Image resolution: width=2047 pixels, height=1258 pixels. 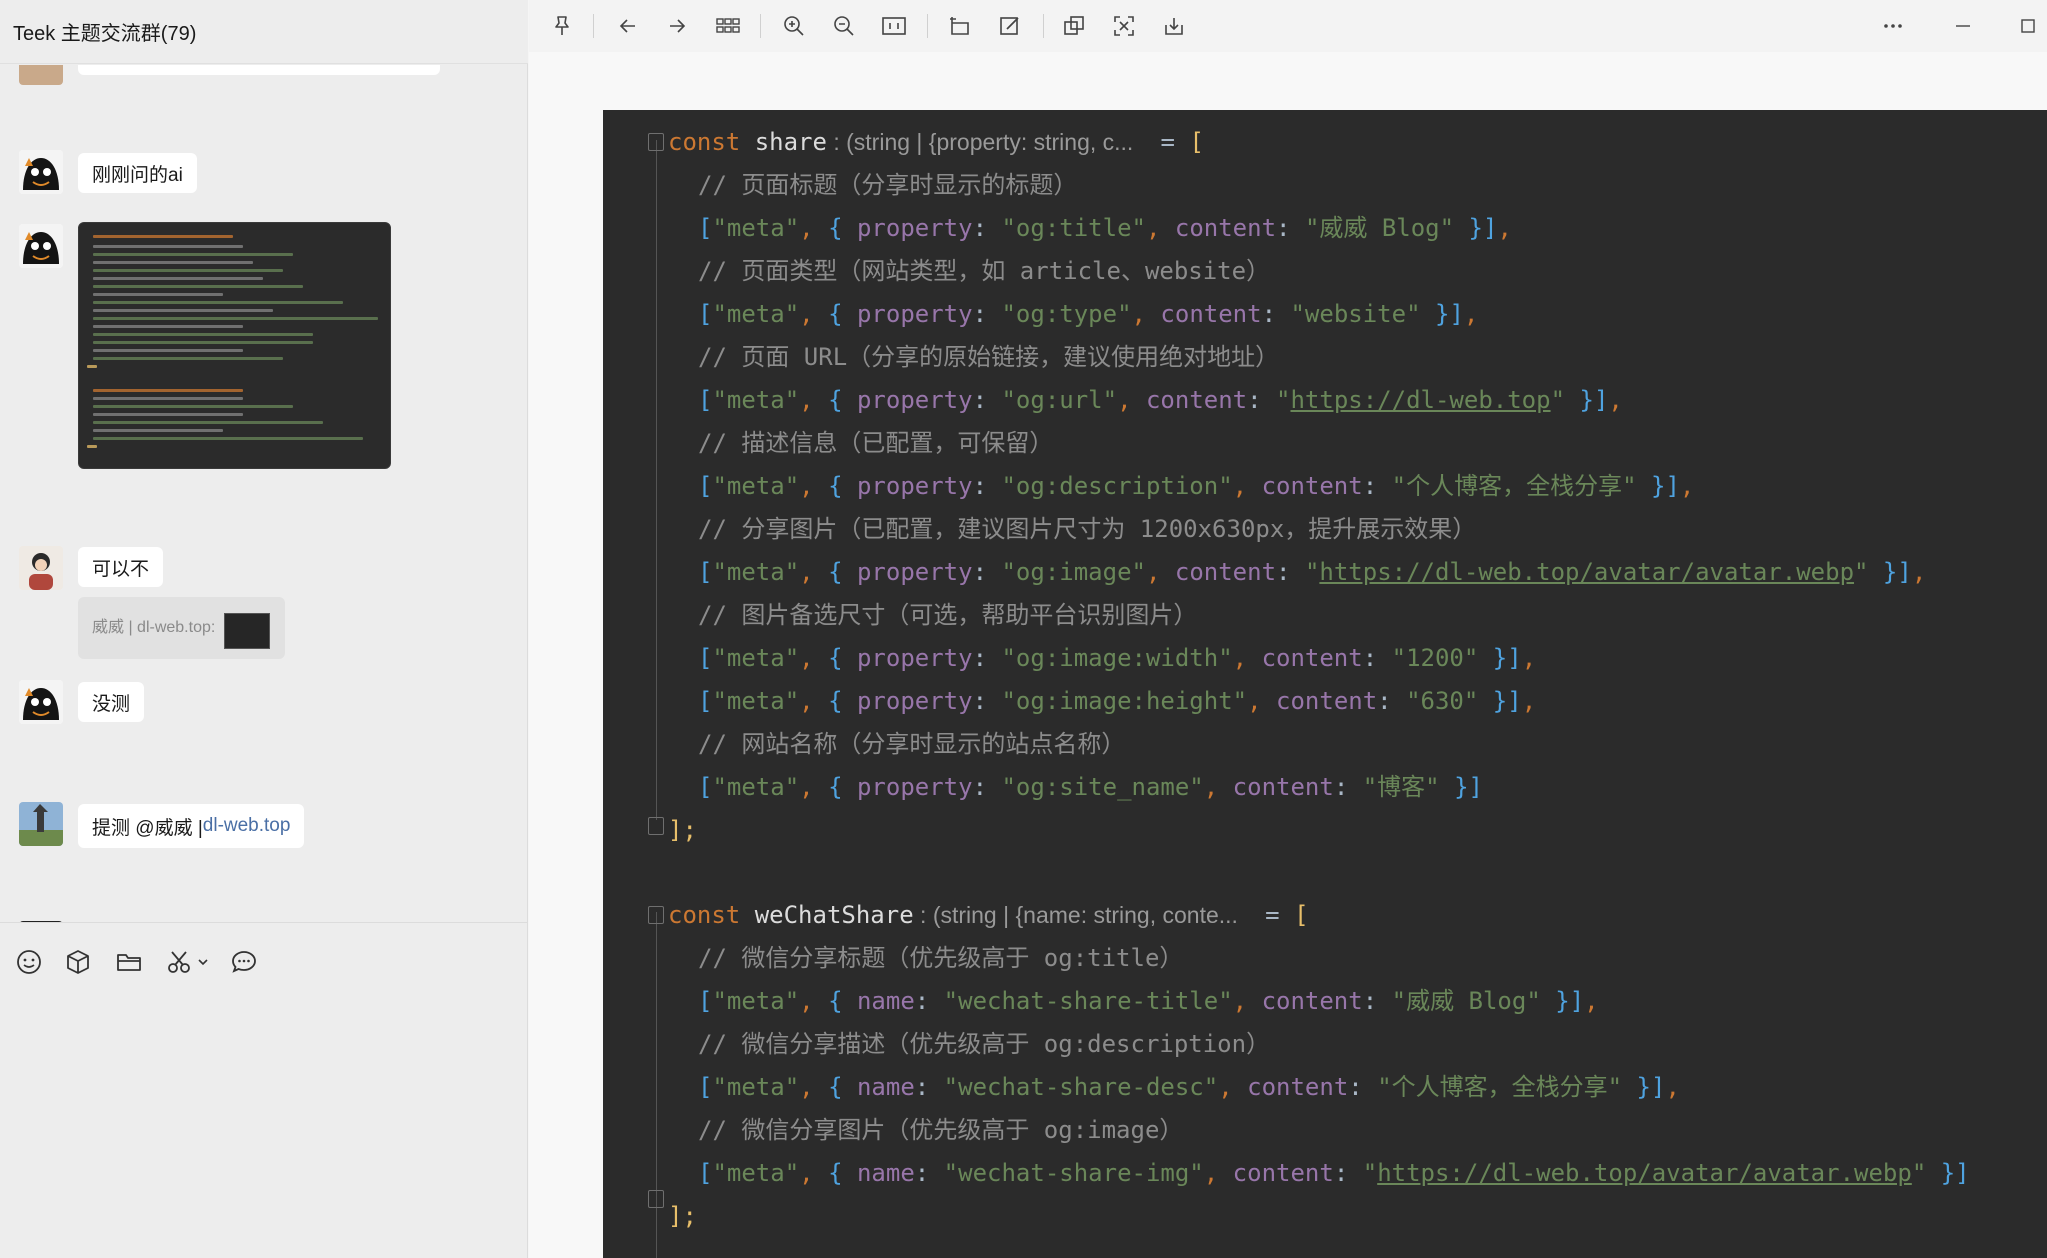 I want to click on string: "og:title", so click(x=1073, y=228).